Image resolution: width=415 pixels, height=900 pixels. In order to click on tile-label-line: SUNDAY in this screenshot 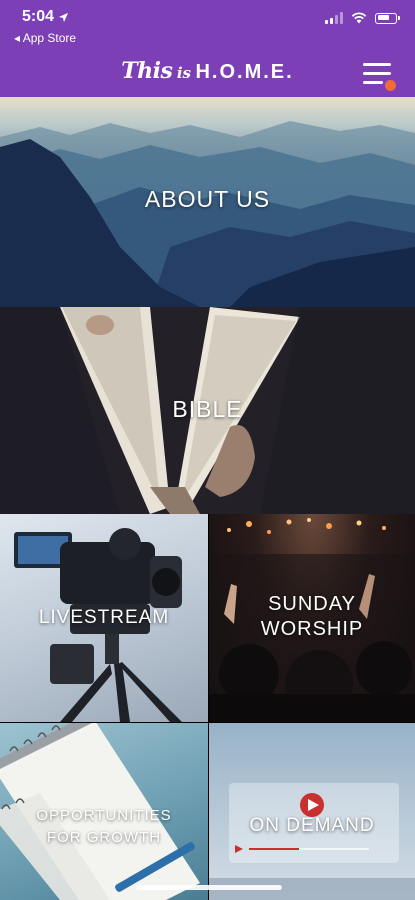, I will do `click(312, 604)`.